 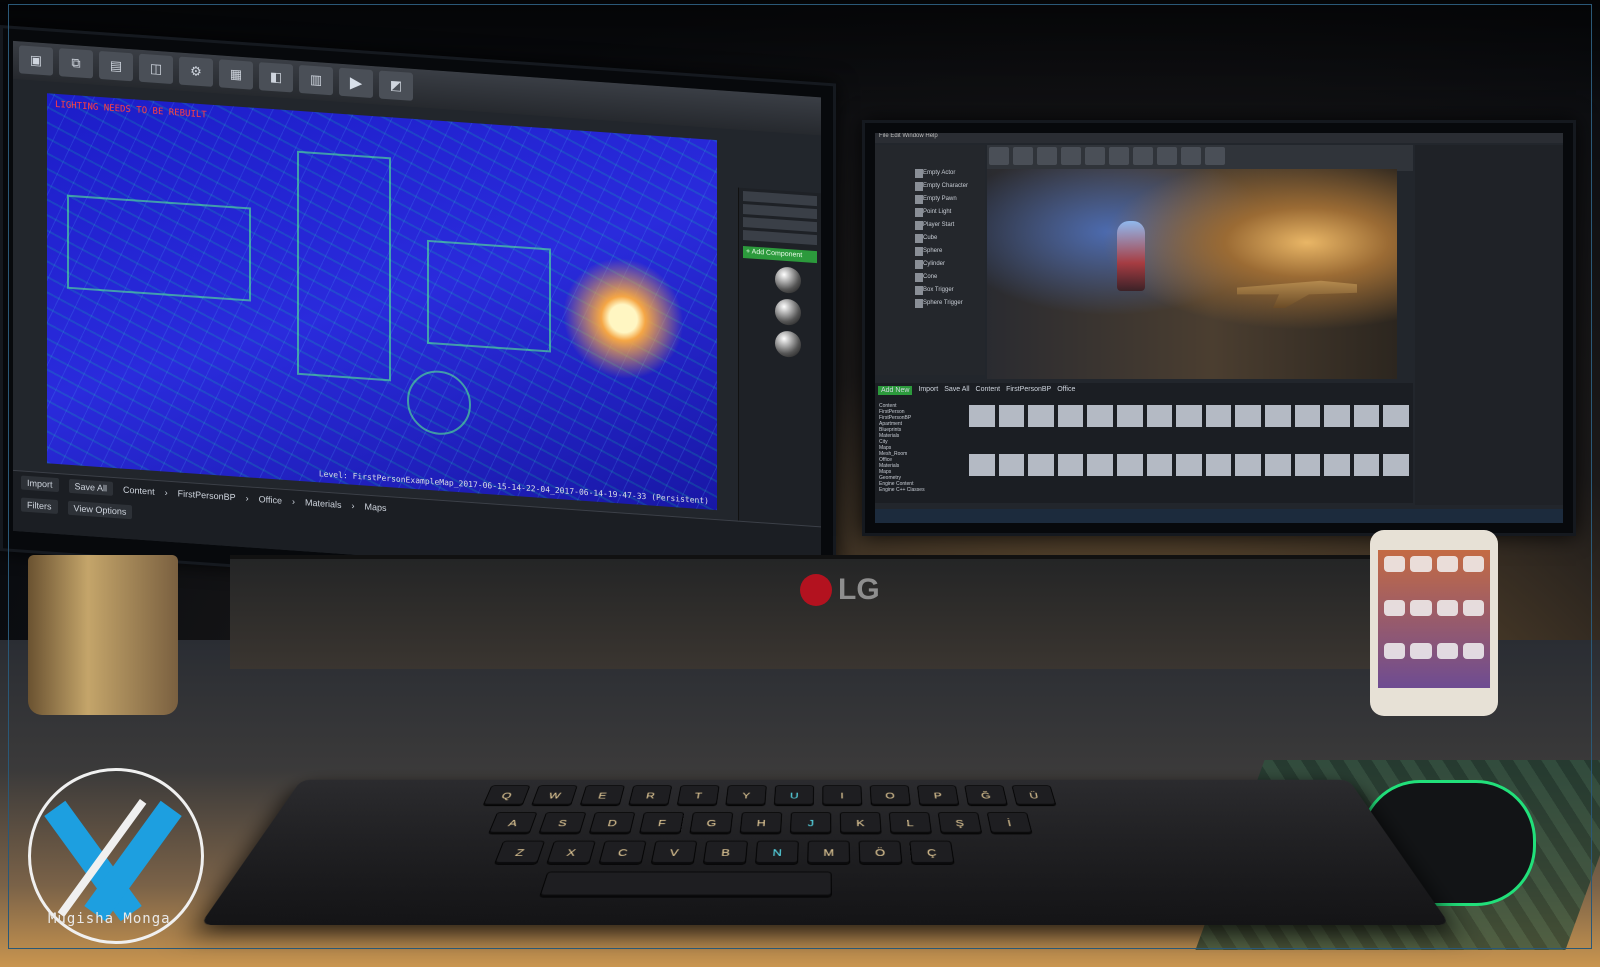 I want to click on breadcrumb-item: Maps, so click(x=375, y=507).